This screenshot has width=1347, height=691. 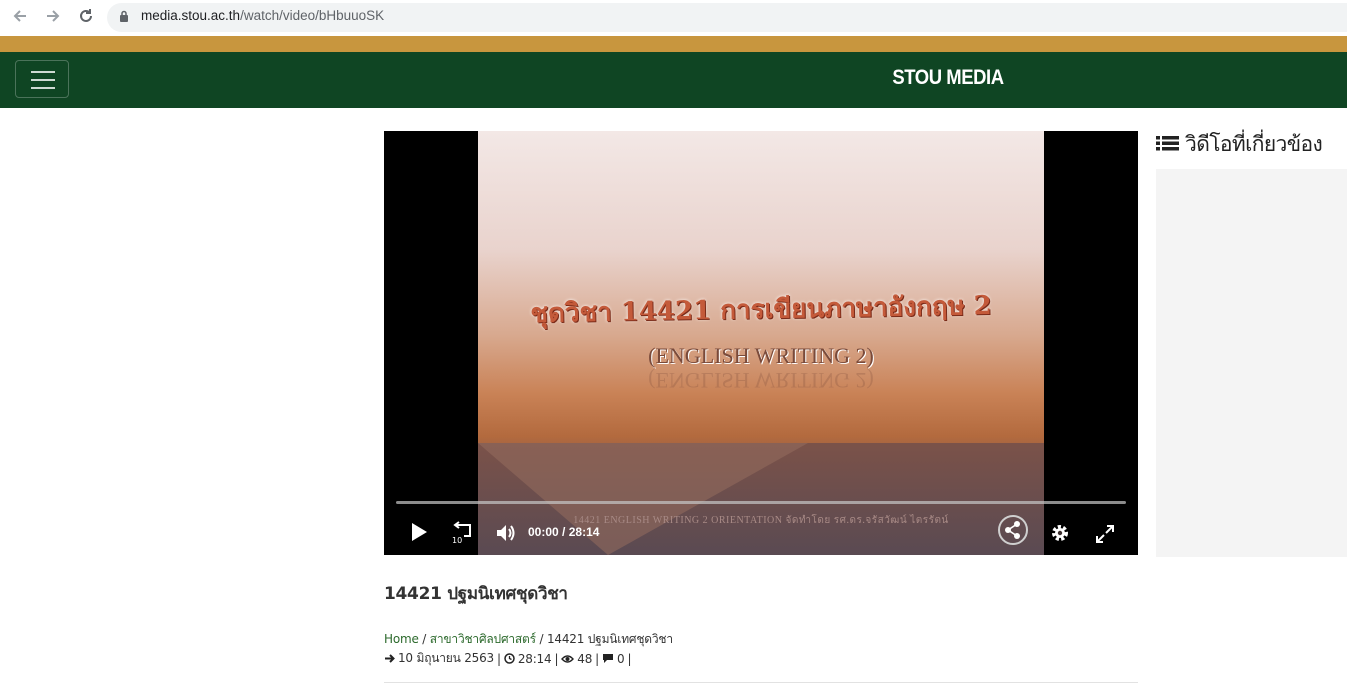 What do you see at coordinates (761, 502) in the screenshot?
I see `progress-bar` at bounding box center [761, 502].